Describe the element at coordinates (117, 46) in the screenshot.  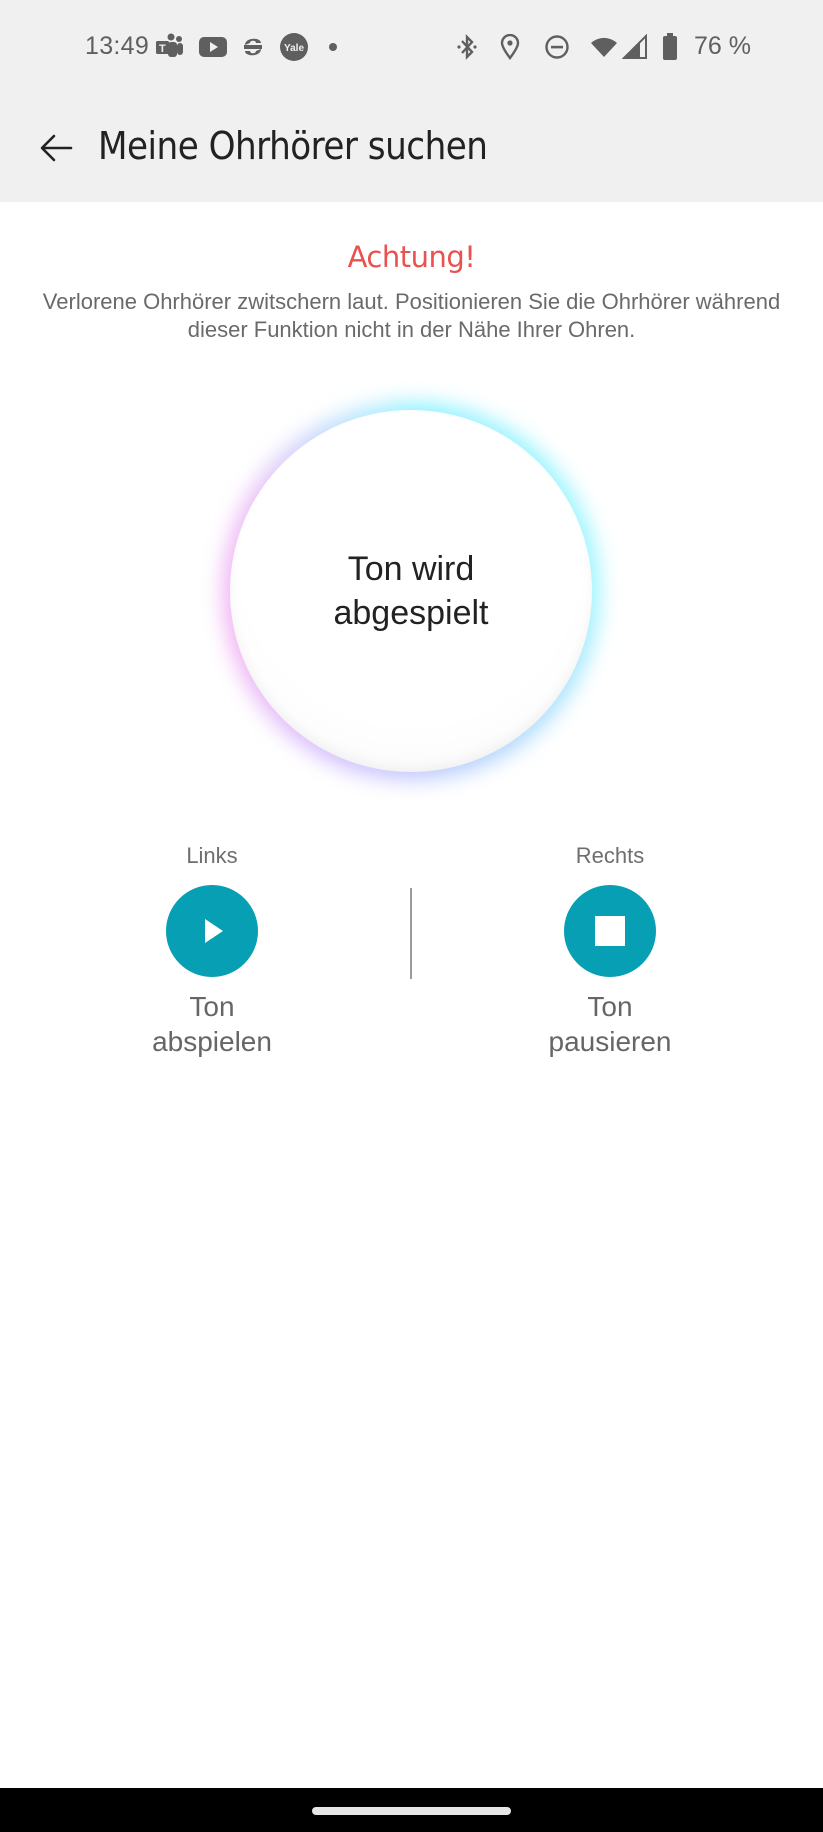
I see `status-time: 13:49` at that location.